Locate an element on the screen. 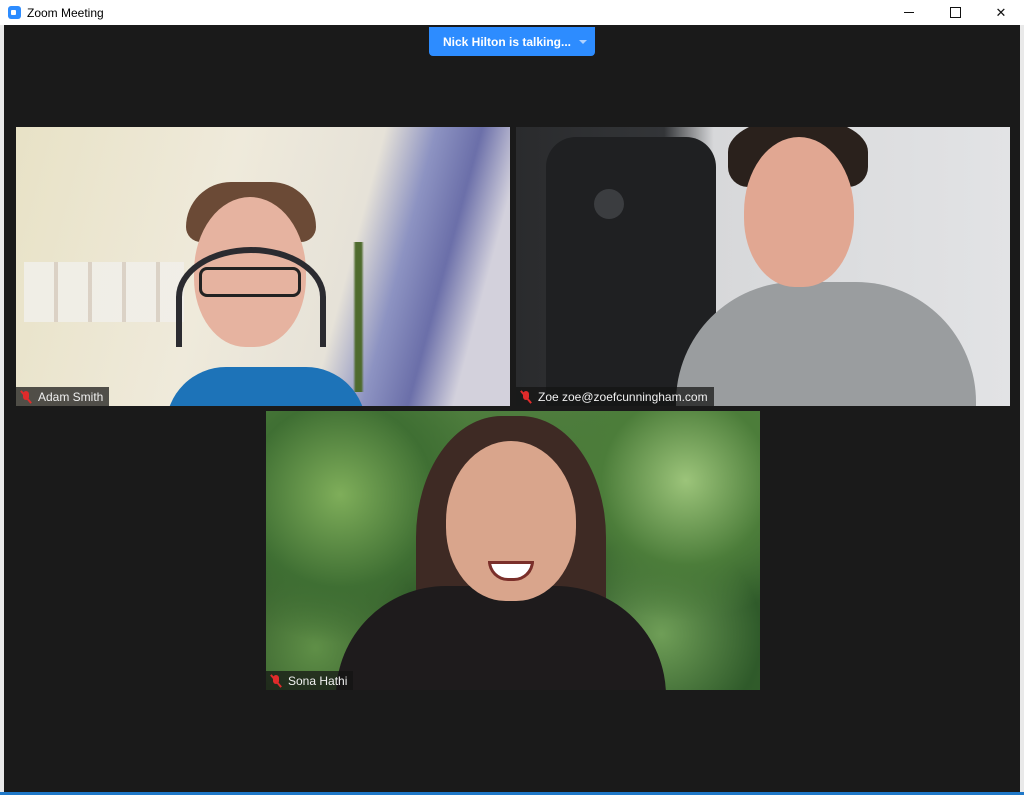 Image resolution: width=1024 pixels, height=795 pixels. plant-decoration is located at coordinates (358, 317).